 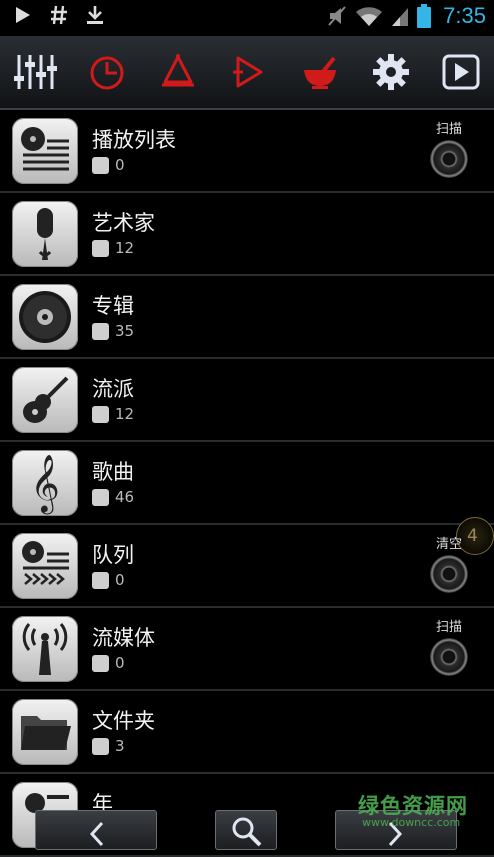 I want to click on list-item-artists: 艺术家 12, so click(x=247, y=234).